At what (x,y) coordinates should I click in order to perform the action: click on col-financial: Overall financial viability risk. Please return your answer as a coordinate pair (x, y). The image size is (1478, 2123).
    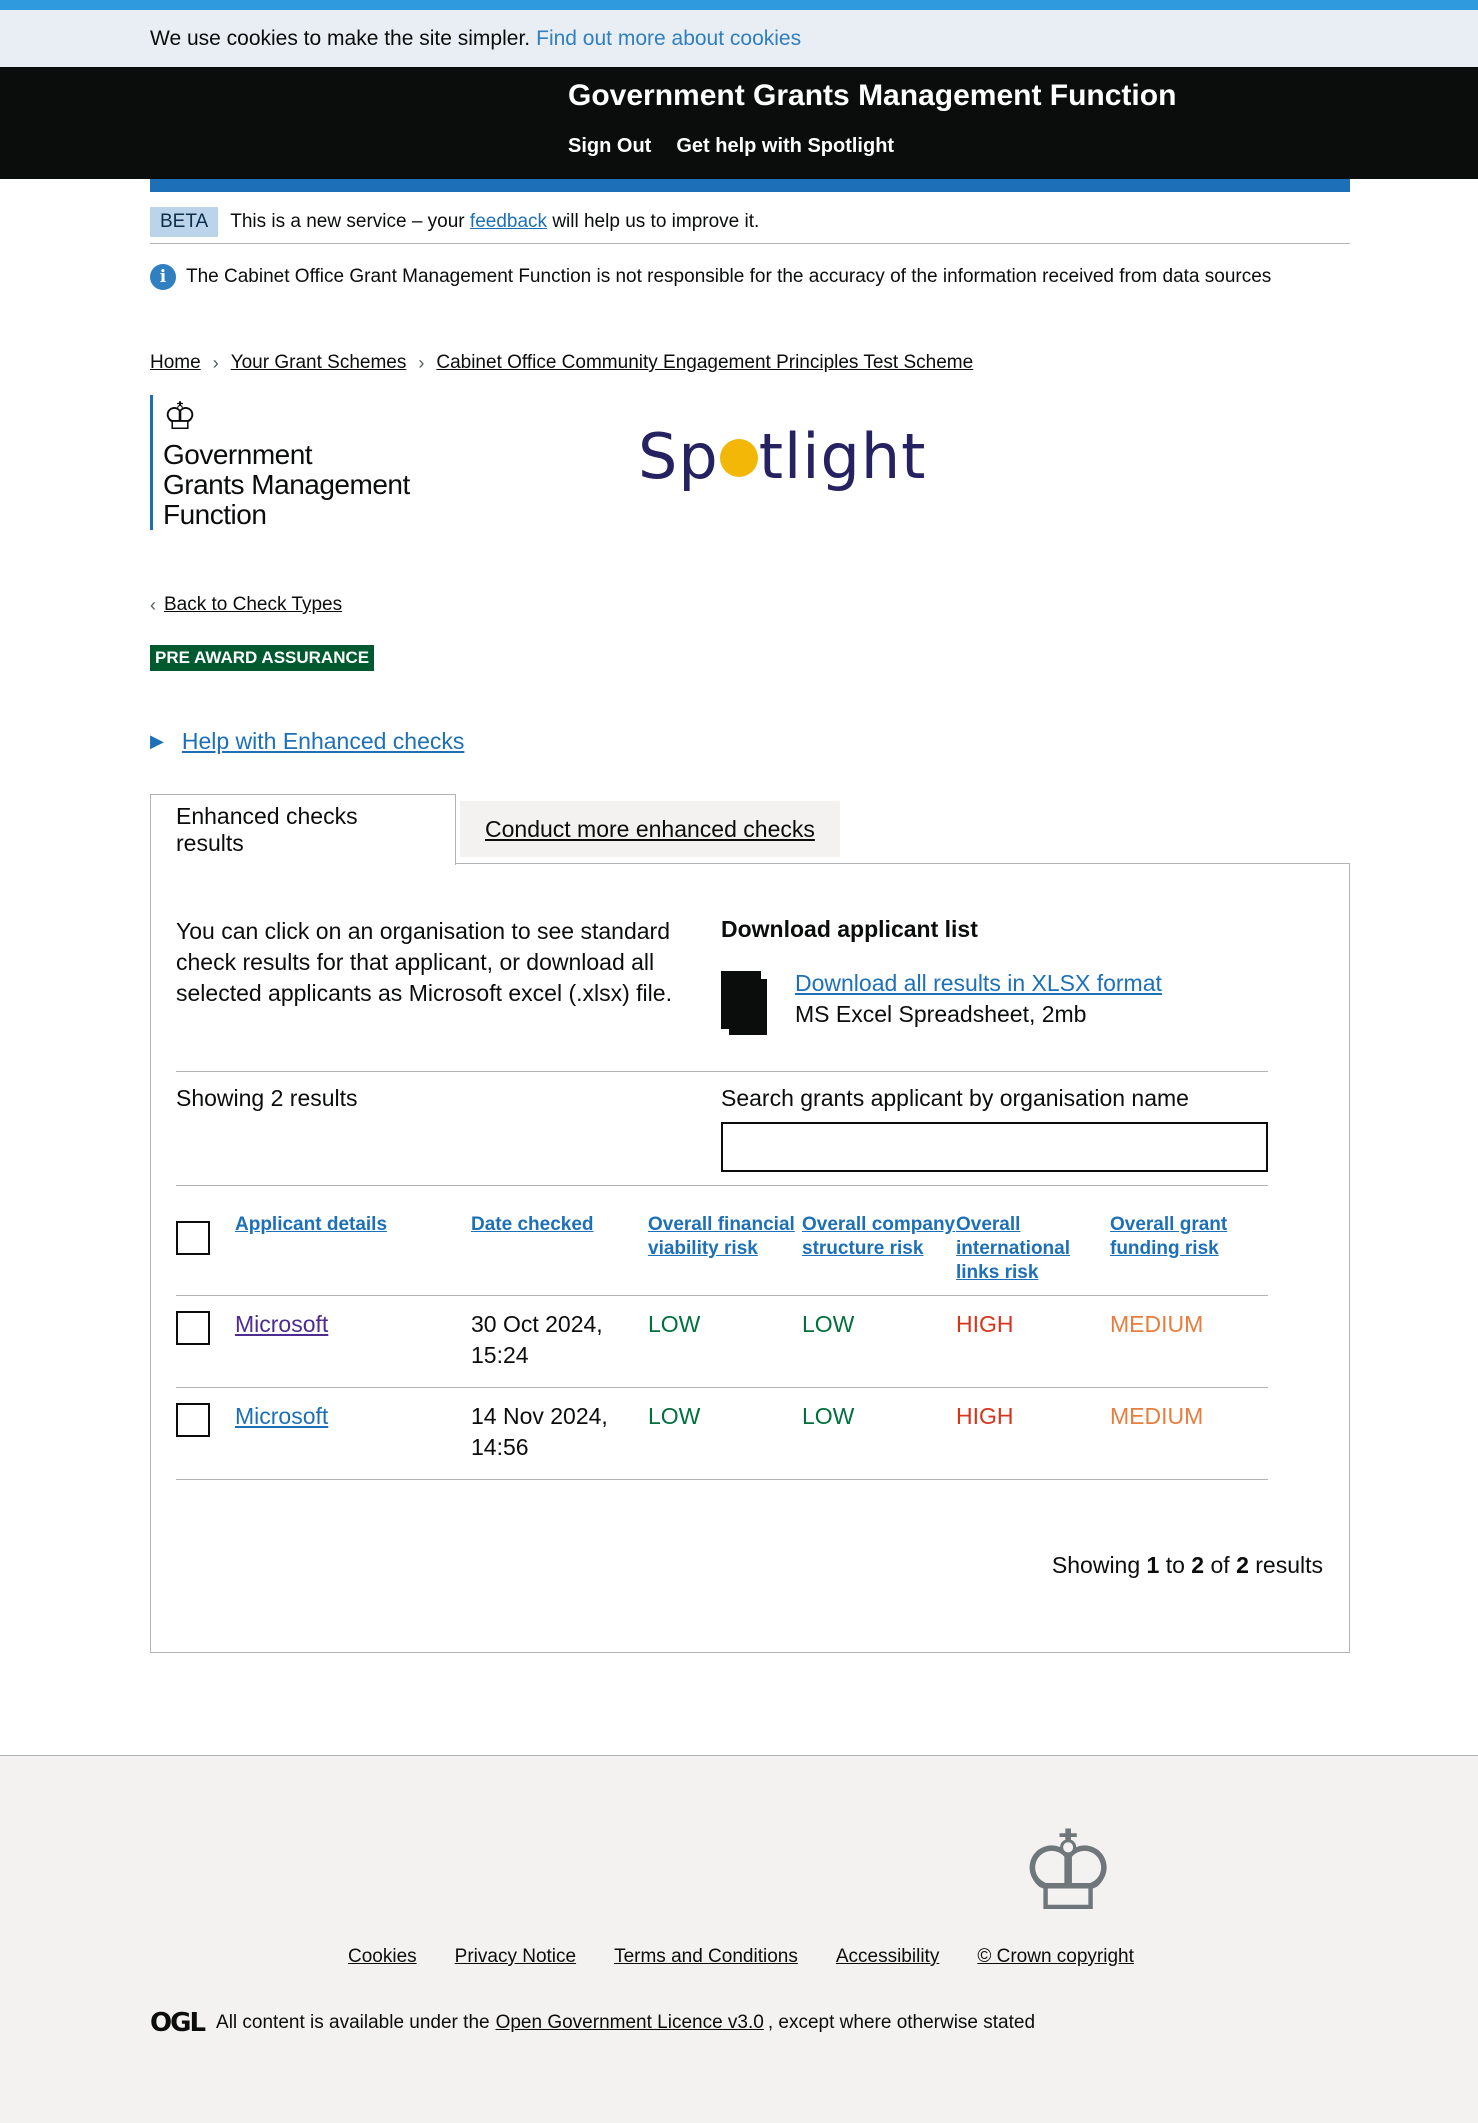
    Looking at the image, I should click on (725, 1252).